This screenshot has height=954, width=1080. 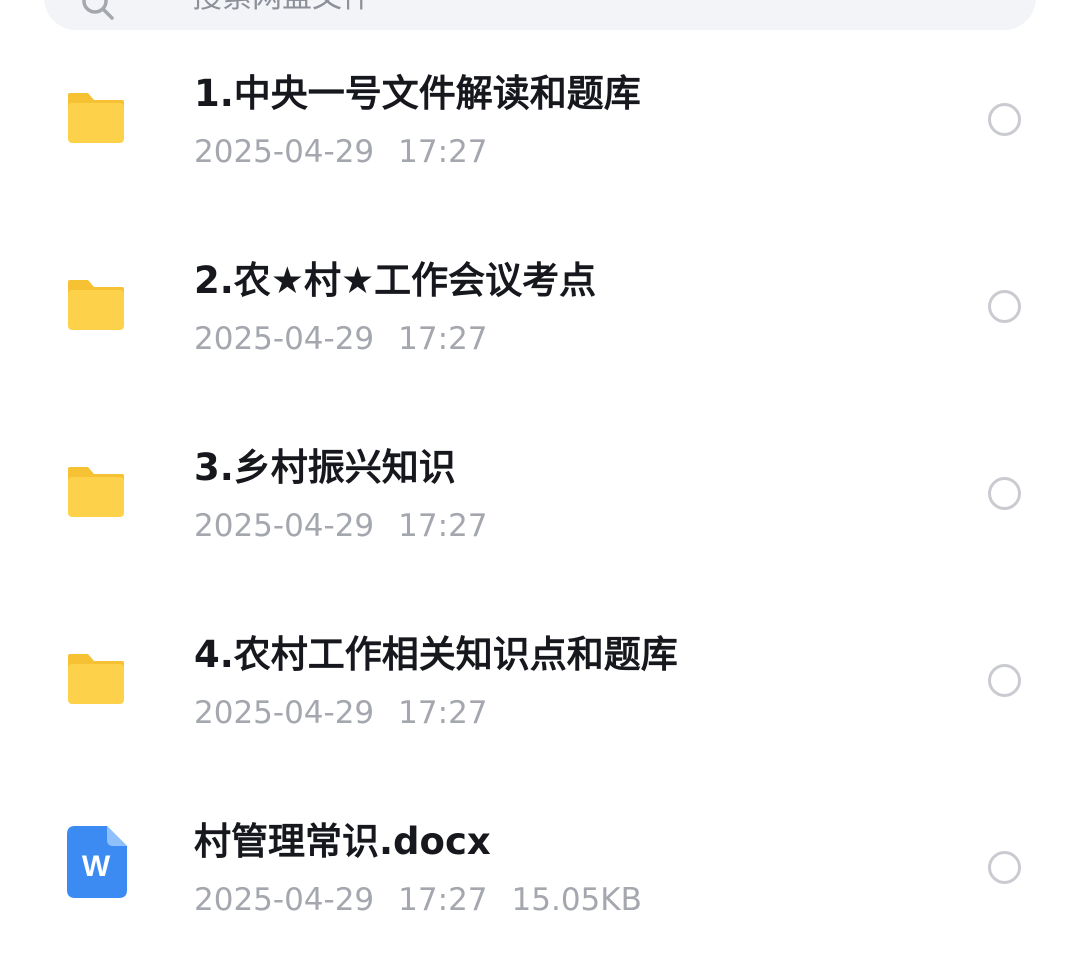 I want to click on word-doc-icon: W, so click(x=97, y=862).